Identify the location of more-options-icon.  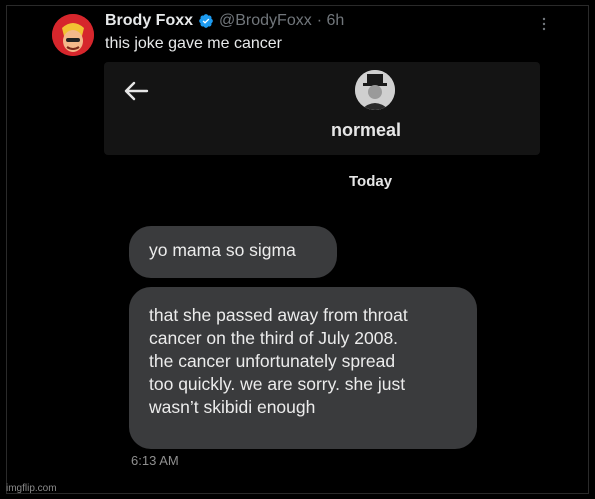
(544, 24).